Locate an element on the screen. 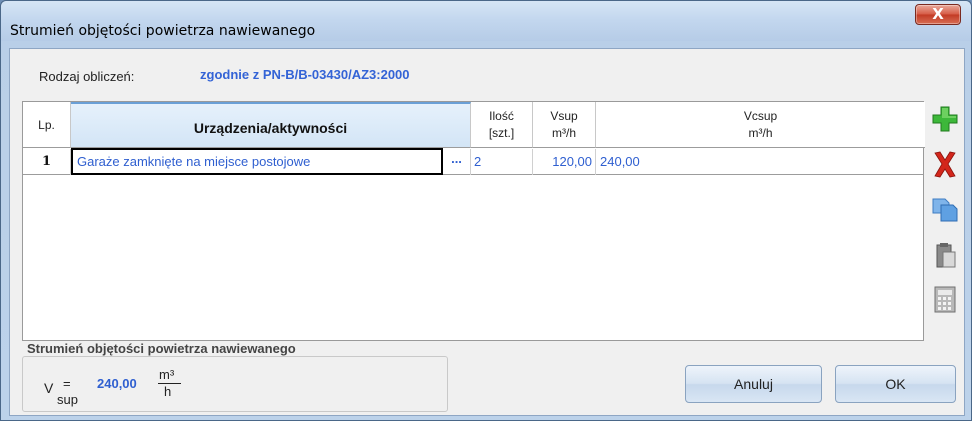 Image resolution: width=972 pixels, height=421 pixels. row-lp: 1 is located at coordinates (47, 162).